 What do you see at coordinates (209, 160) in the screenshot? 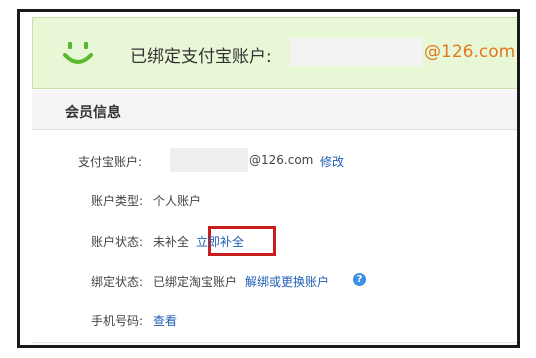
I see `masked-account-short` at bounding box center [209, 160].